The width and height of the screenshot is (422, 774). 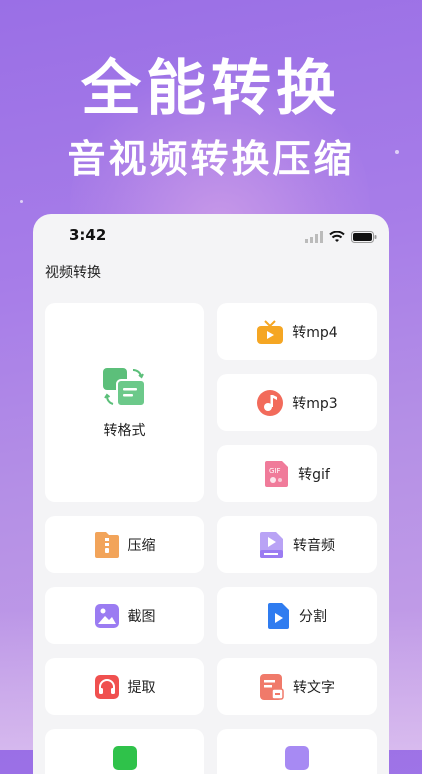 What do you see at coordinates (141, 616) in the screenshot?
I see `screenshot-label: 截图` at bounding box center [141, 616].